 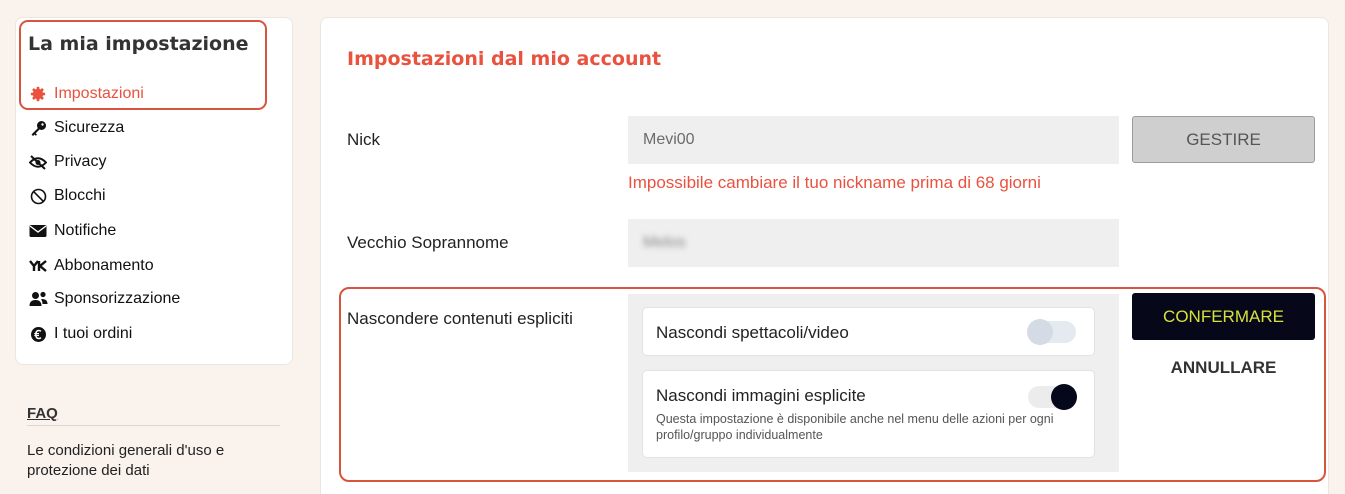 What do you see at coordinates (89, 127) in the screenshot?
I see `sidebar-item-label: Sicurezza` at bounding box center [89, 127].